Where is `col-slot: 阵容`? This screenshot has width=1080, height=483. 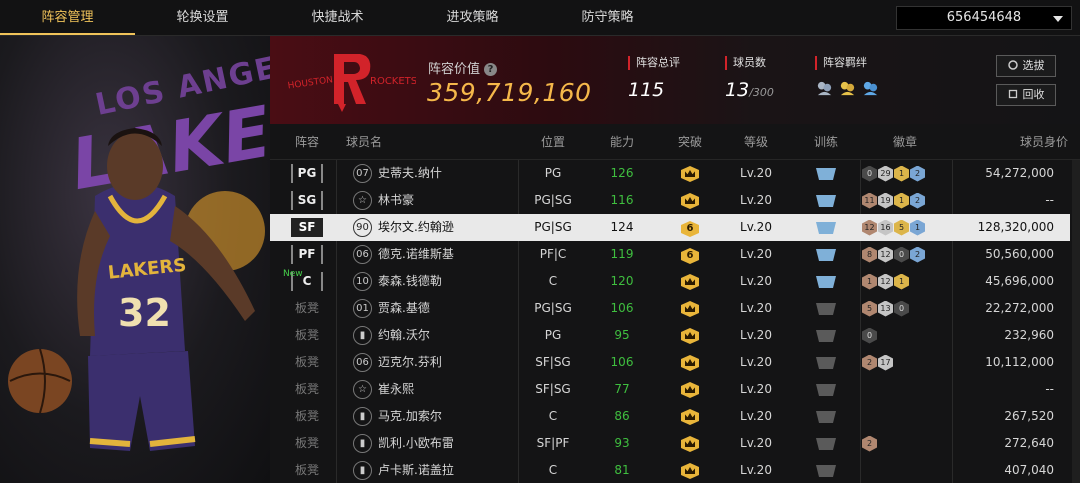
col-slot: 阵容 is located at coordinates (307, 142).